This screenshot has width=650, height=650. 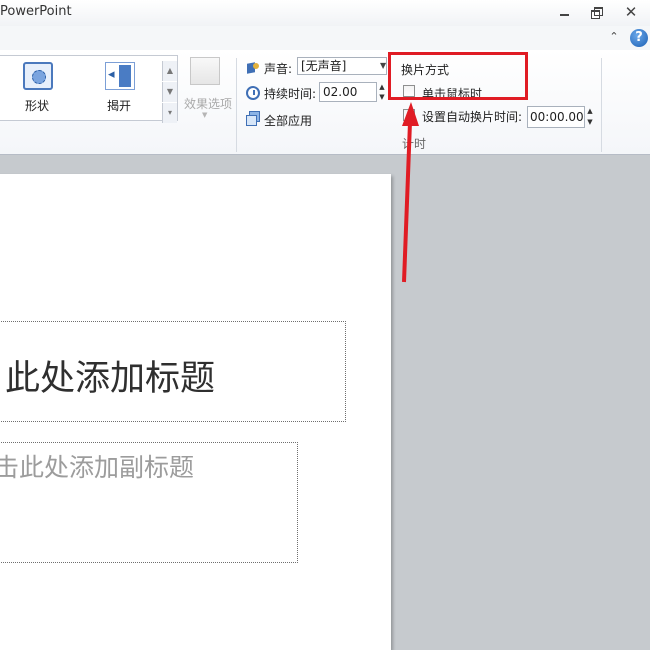 I want to click on arrow-shaft, so click(x=407, y=202).